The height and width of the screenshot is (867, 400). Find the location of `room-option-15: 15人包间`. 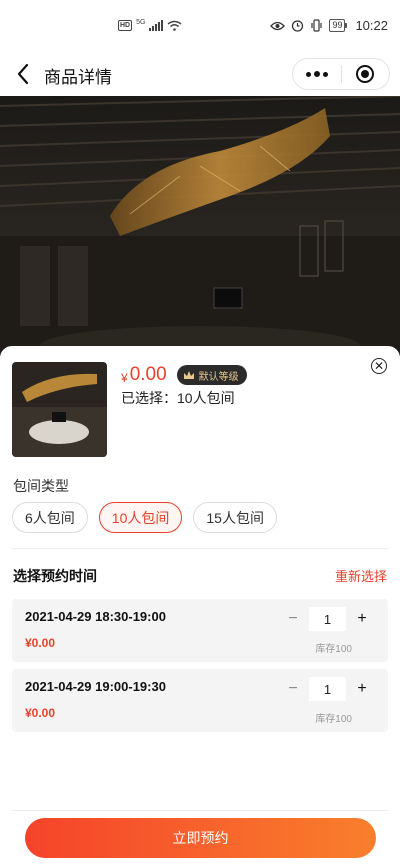

room-option-15: 15人包间 is located at coordinates (235, 517).